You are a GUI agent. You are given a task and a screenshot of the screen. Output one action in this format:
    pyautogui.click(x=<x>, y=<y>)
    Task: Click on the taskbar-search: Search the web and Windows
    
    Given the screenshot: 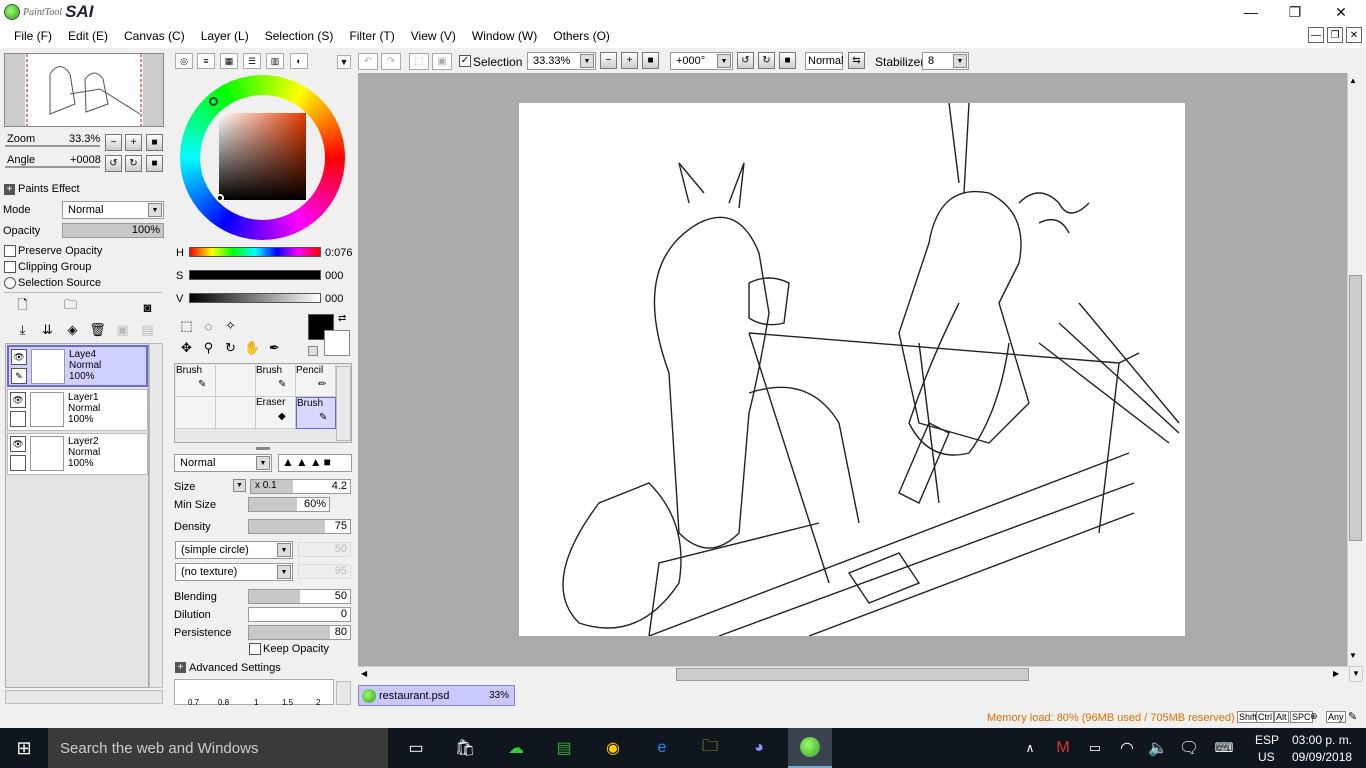 What is the action you would take?
    pyautogui.click(x=218, y=748)
    